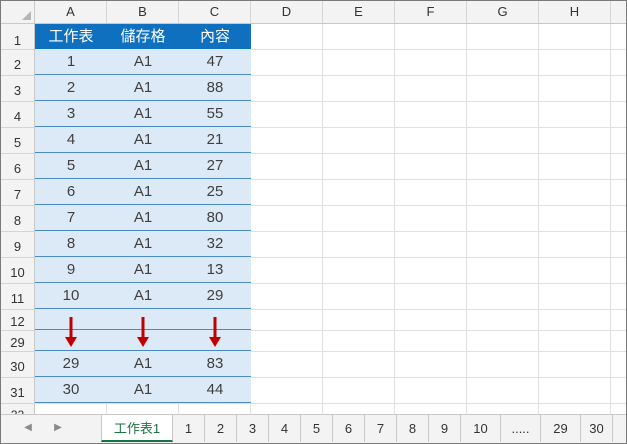 Image resolution: width=627 pixels, height=444 pixels. I want to click on row-header-1: 1, so click(17, 37).